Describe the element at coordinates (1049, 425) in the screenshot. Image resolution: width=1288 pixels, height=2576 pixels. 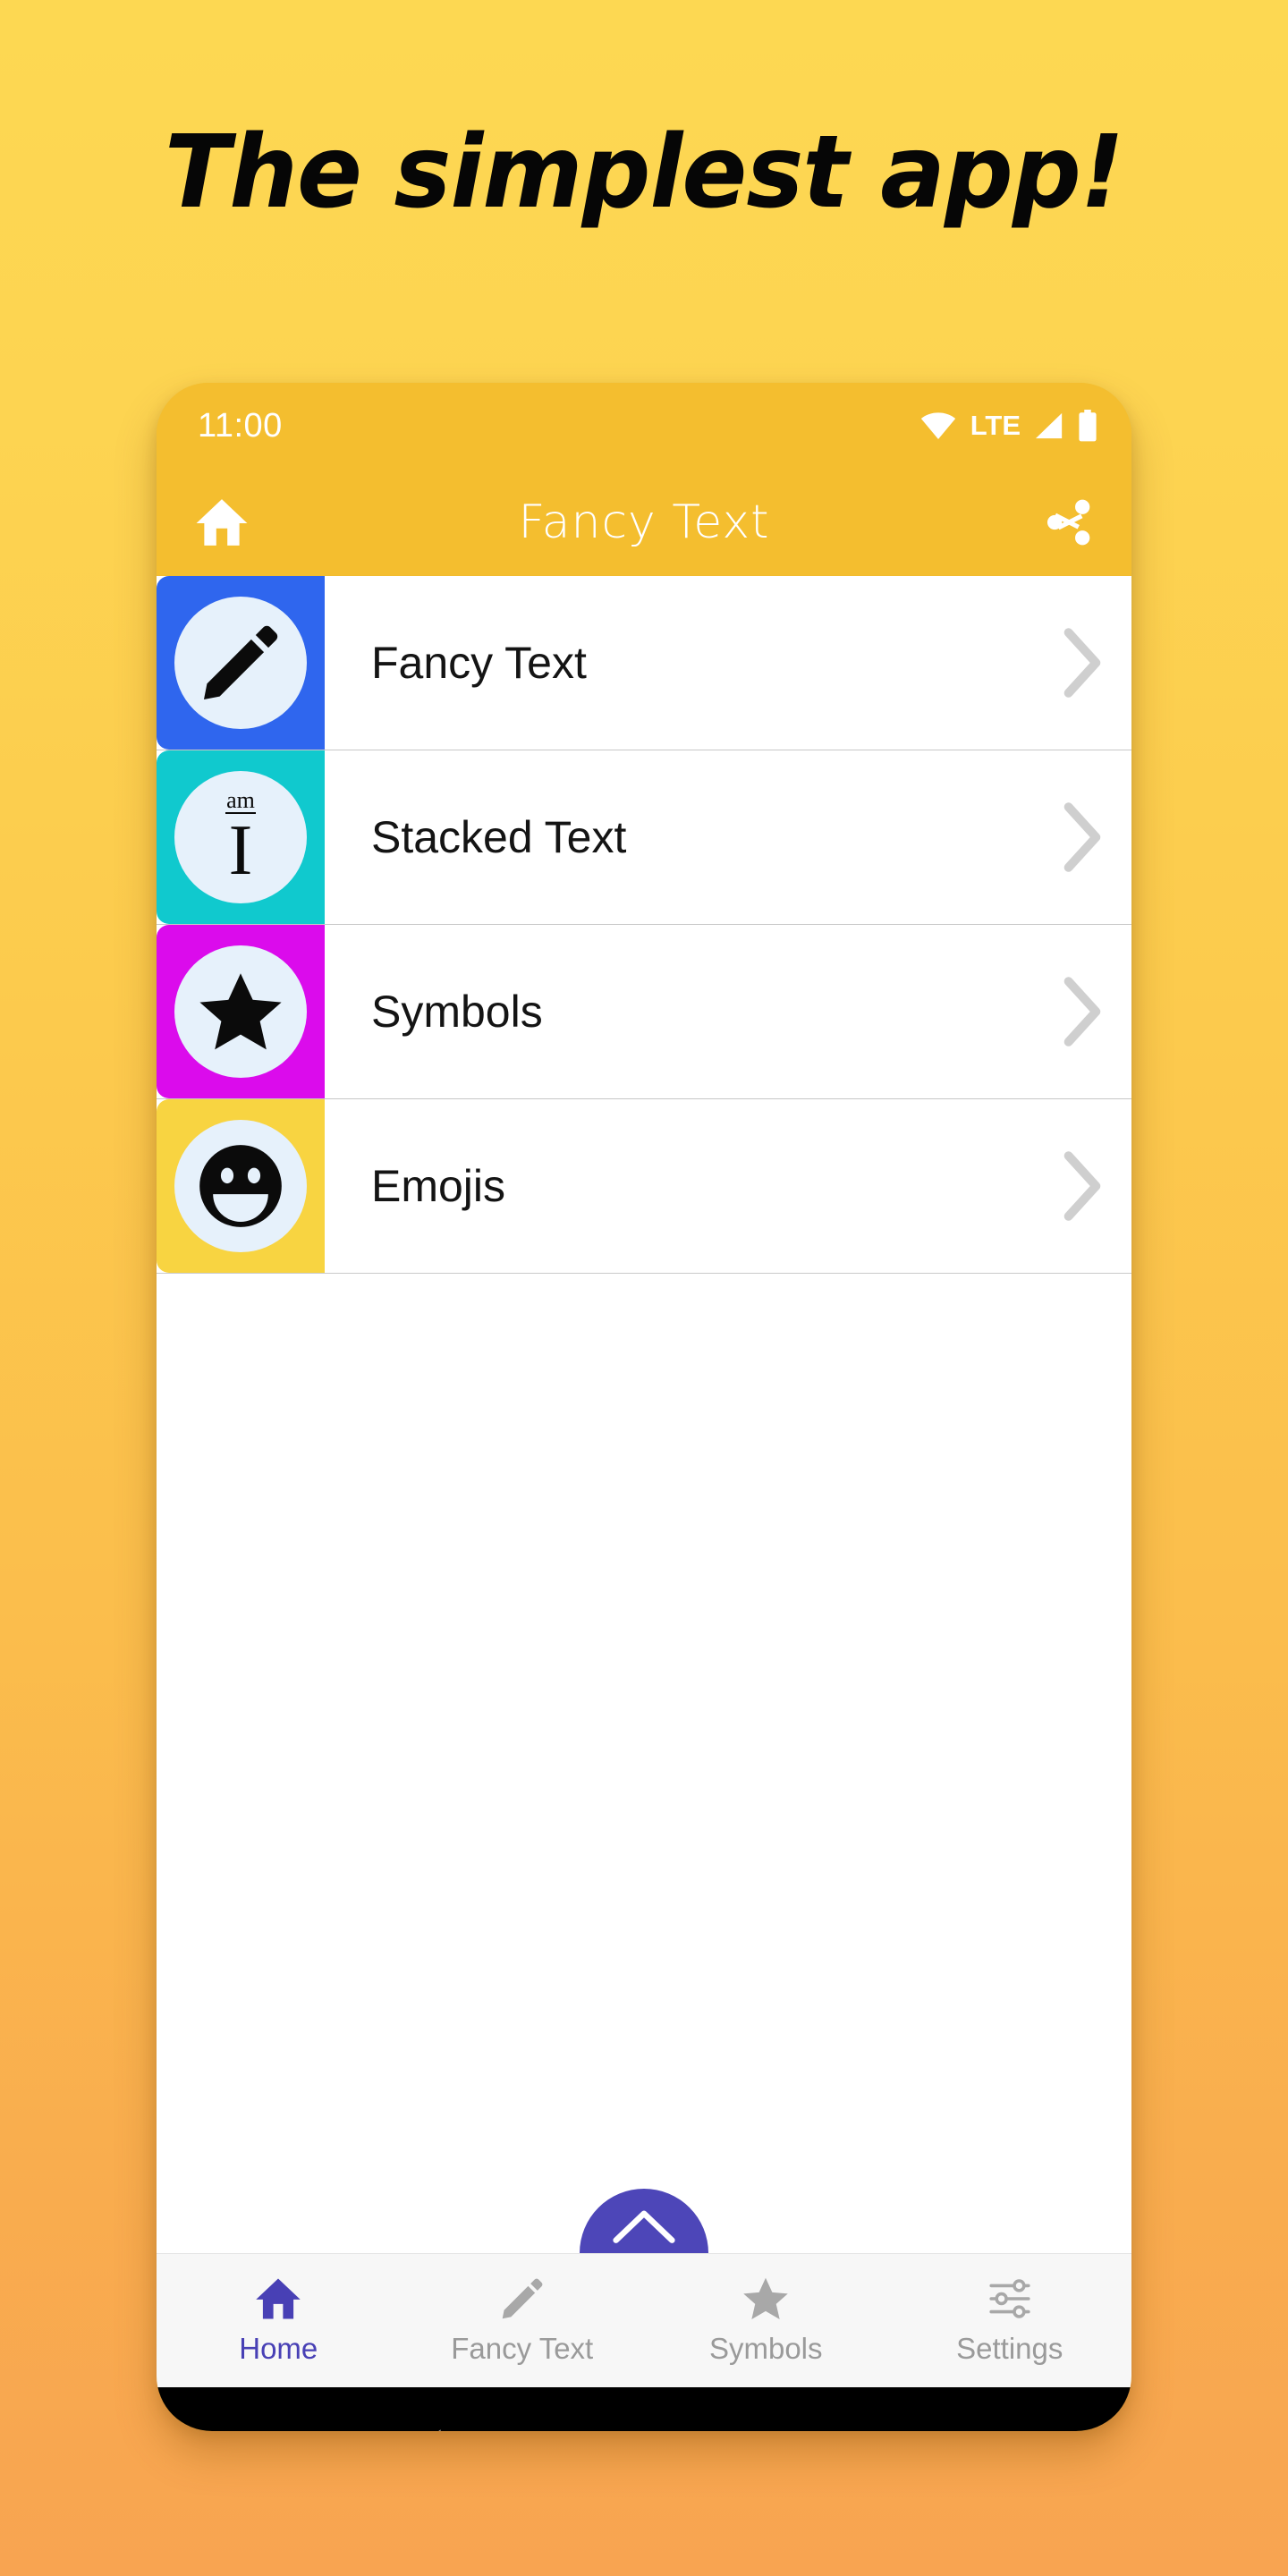
I see `signal-icon` at that location.